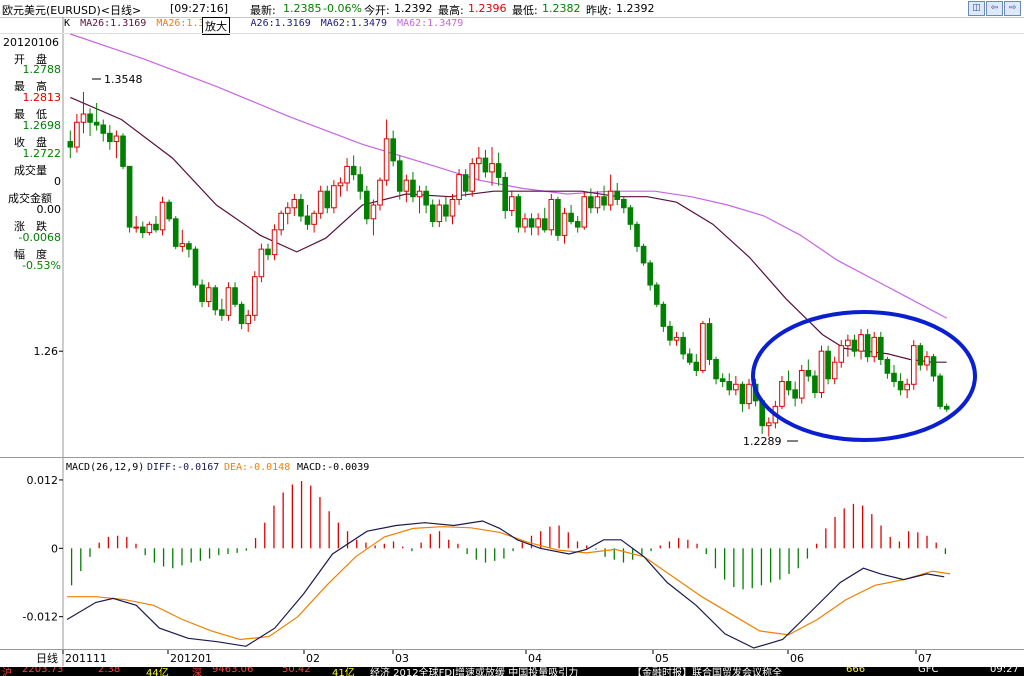 The image size is (1024, 676). I want to click on date-tick-label: 201201, so click(191, 658).